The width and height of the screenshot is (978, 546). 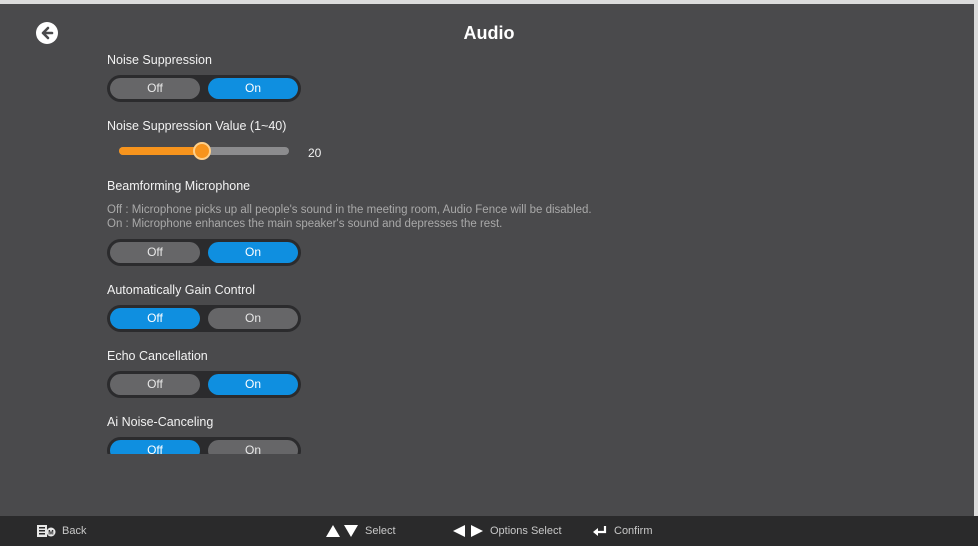 What do you see at coordinates (160, 422) in the screenshot?
I see `ai-noise-canceling-label: Ai Noise-Canceling` at bounding box center [160, 422].